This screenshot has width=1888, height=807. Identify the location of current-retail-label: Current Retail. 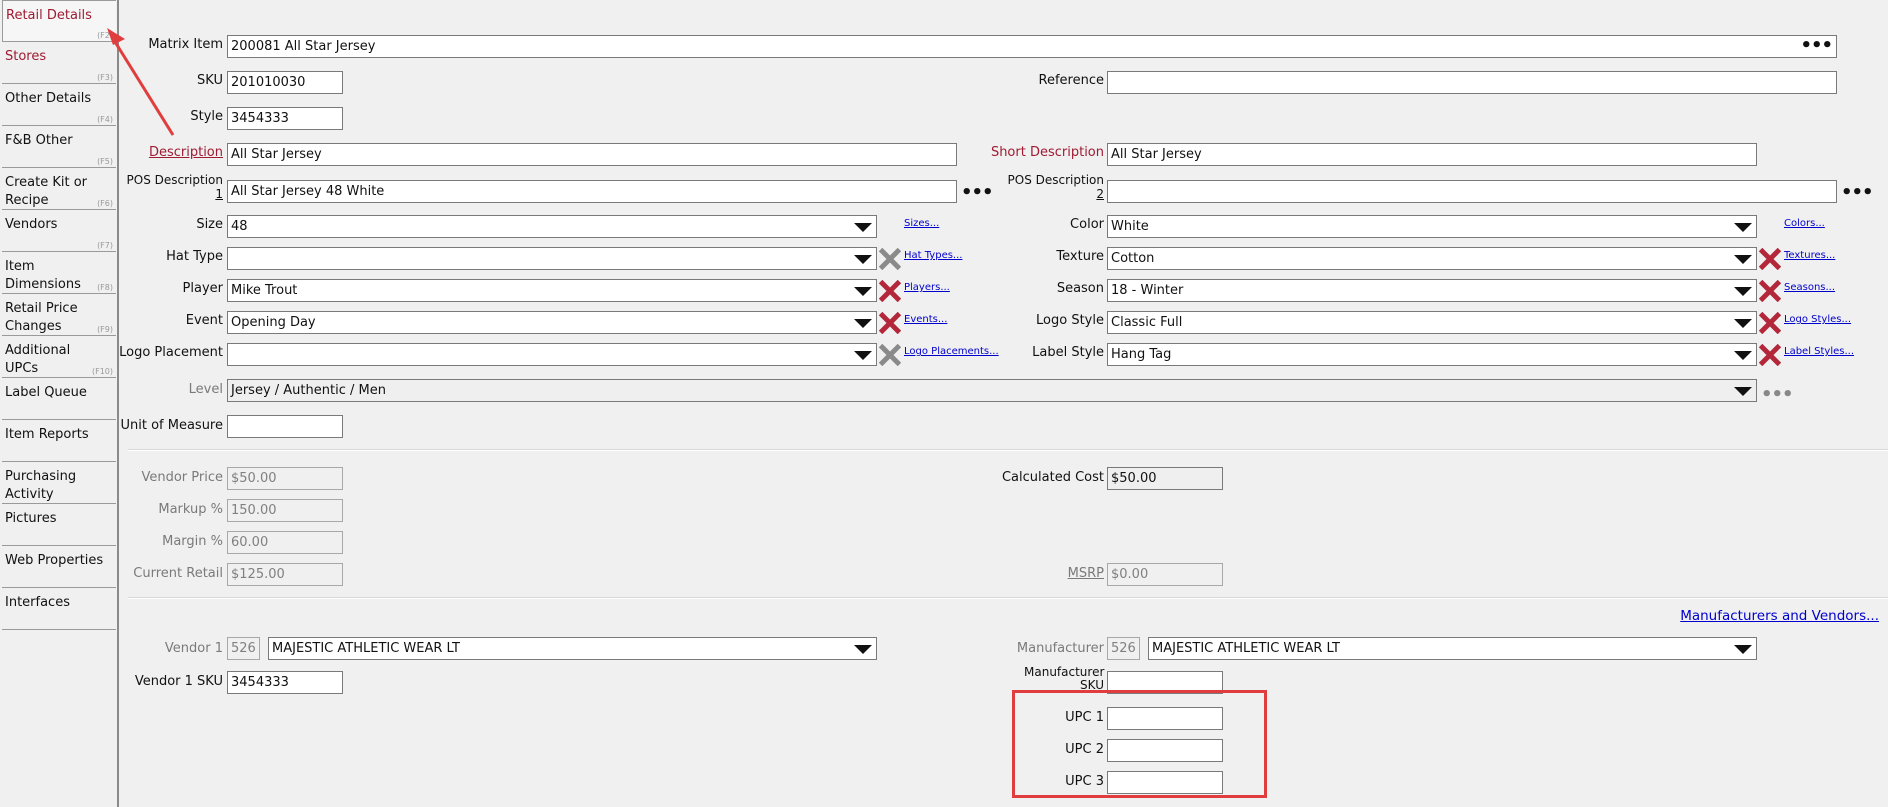
(178, 573).